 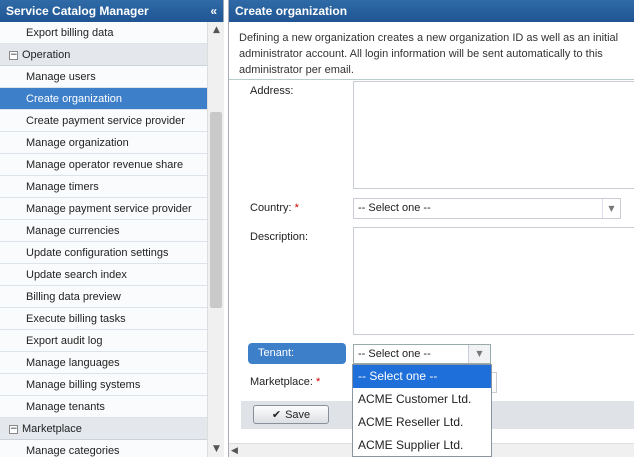 What do you see at coordinates (103, 341) in the screenshot?
I see `sidebar-item-export-audit-log: Export audit log` at bounding box center [103, 341].